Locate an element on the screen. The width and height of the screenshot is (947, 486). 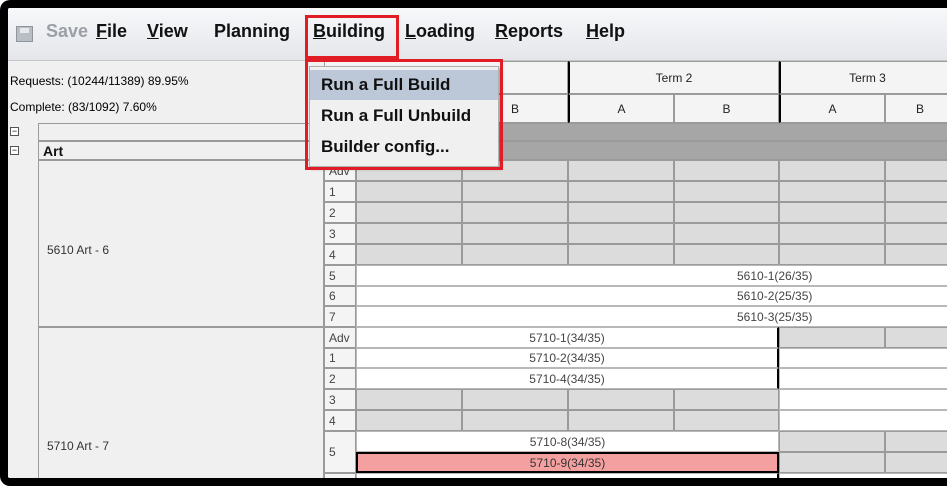
period-label: 3 is located at coordinates (332, 233).